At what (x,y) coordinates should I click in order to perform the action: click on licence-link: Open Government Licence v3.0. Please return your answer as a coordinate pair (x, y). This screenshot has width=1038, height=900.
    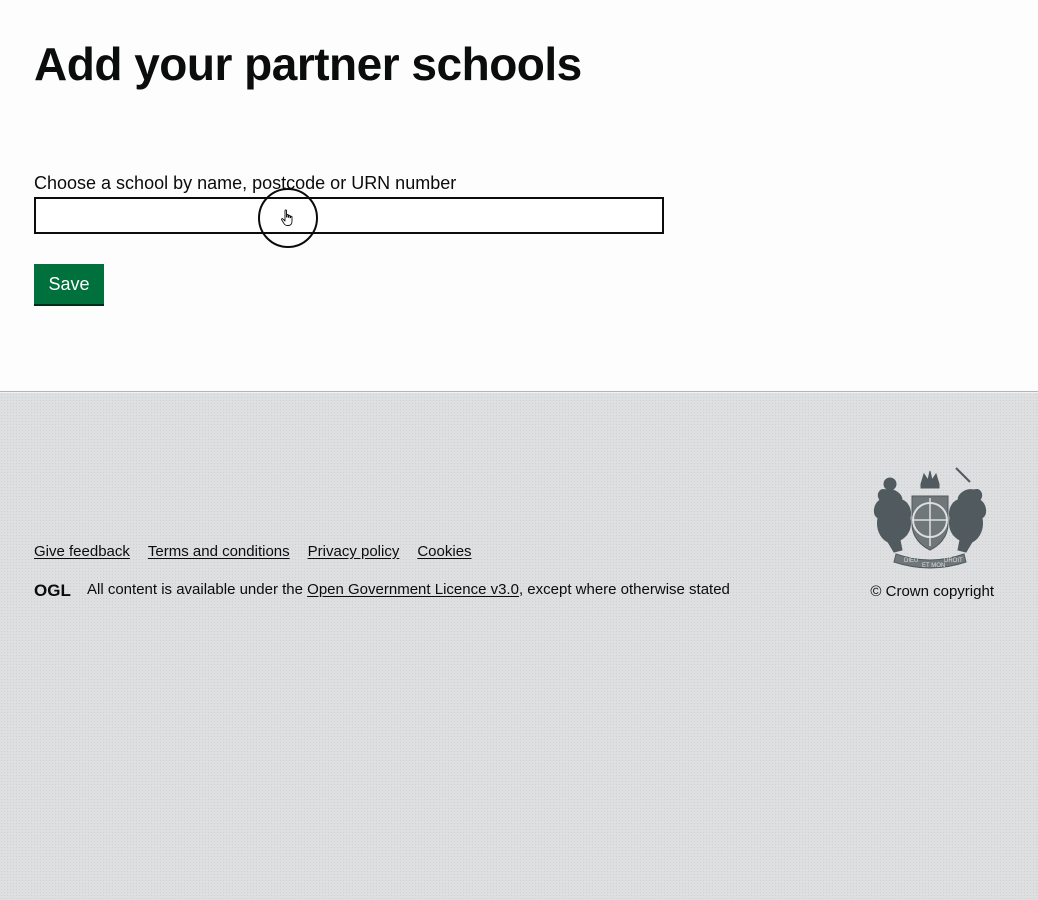
    Looking at the image, I should click on (413, 589).